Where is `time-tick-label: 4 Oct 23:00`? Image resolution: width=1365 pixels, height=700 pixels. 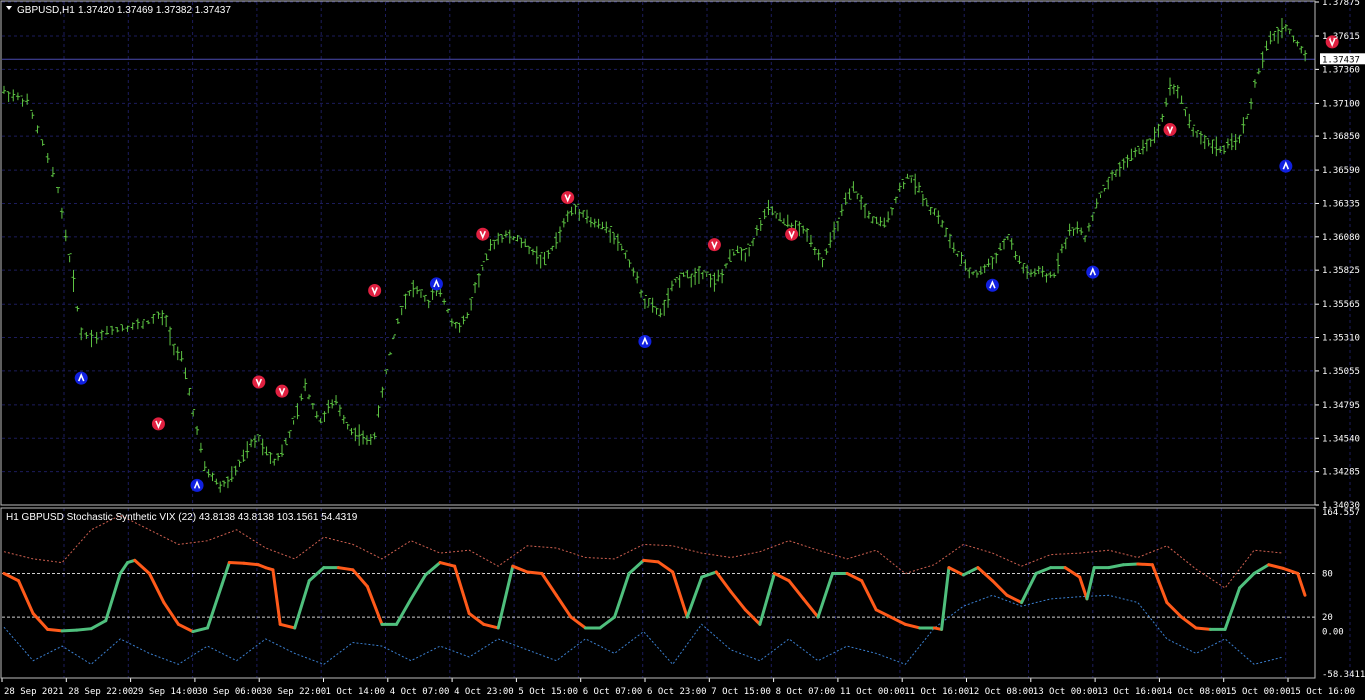 time-tick-label: 4 Oct 23:00 is located at coordinates (484, 692).